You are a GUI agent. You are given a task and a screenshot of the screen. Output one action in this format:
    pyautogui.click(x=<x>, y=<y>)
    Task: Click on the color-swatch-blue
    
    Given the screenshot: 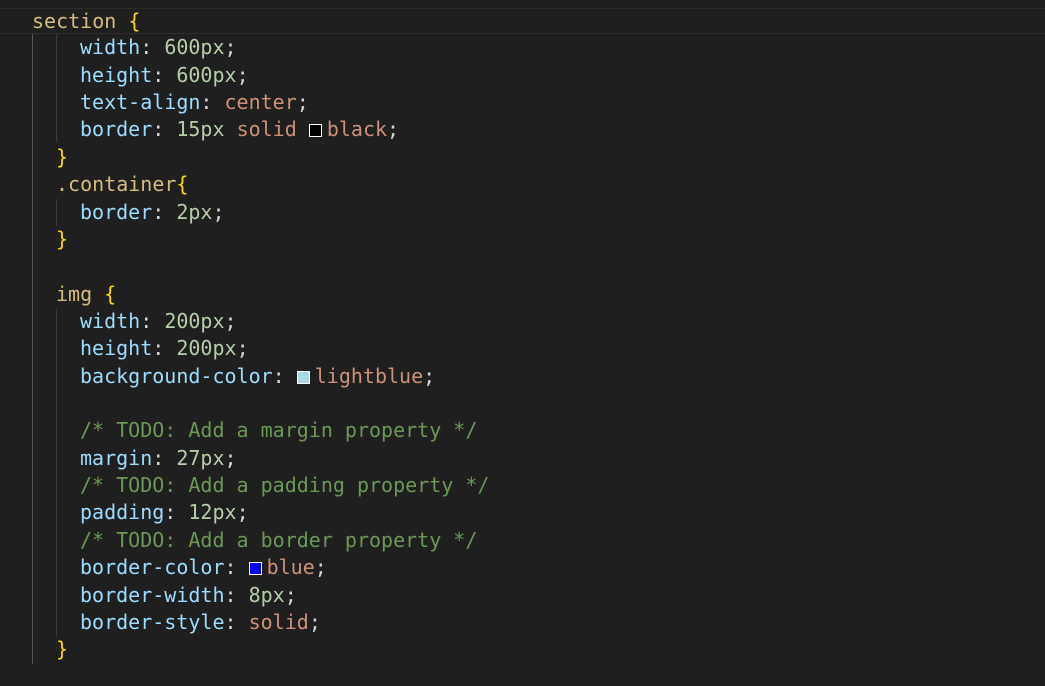 What is the action you would take?
    pyautogui.click(x=255, y=568)
    